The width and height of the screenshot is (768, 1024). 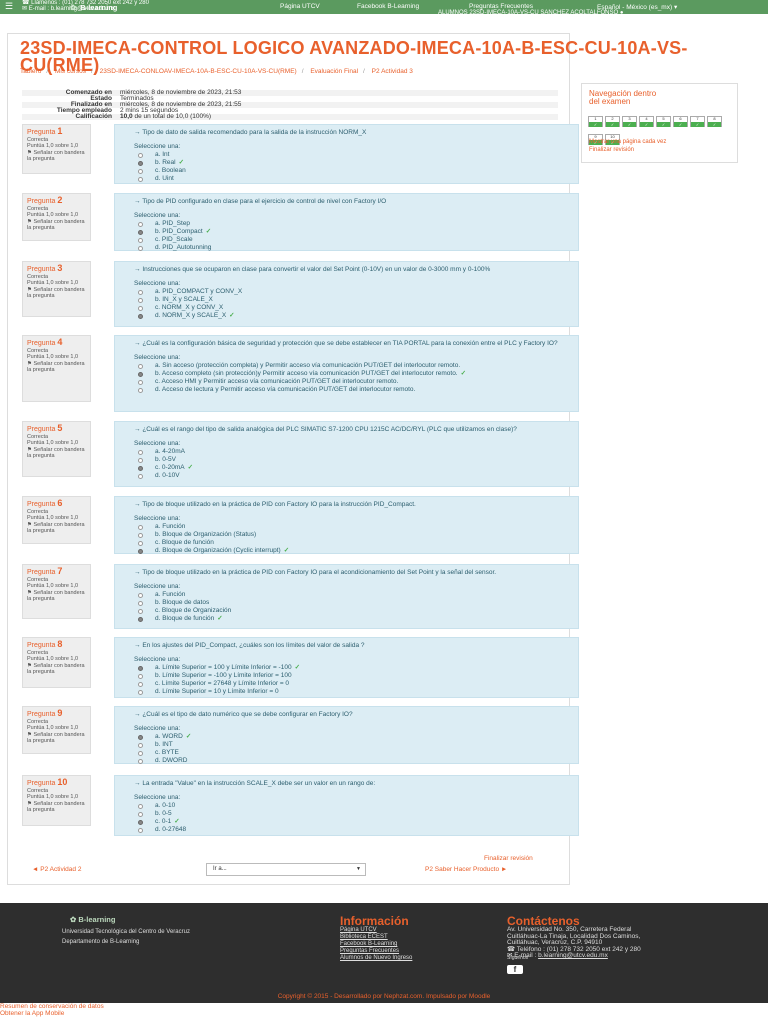 What do you see at coordinates (611, 150) in the screenshot?
I see `finish-review-link: Finalizar revisión` at bounding box center [611, 150].